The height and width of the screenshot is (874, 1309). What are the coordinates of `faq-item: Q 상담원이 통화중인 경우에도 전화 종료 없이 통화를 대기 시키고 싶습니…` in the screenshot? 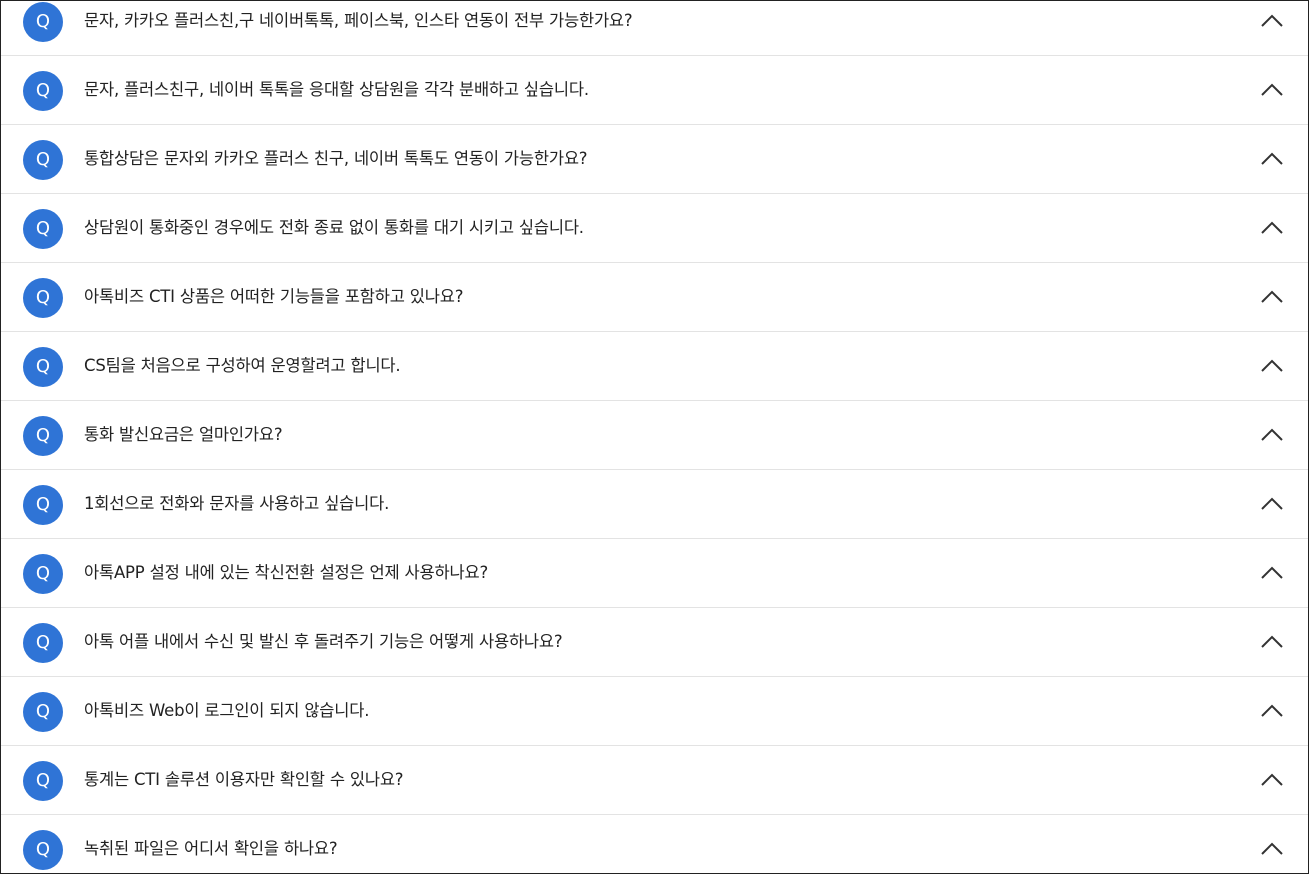 It's located at (654, 228).